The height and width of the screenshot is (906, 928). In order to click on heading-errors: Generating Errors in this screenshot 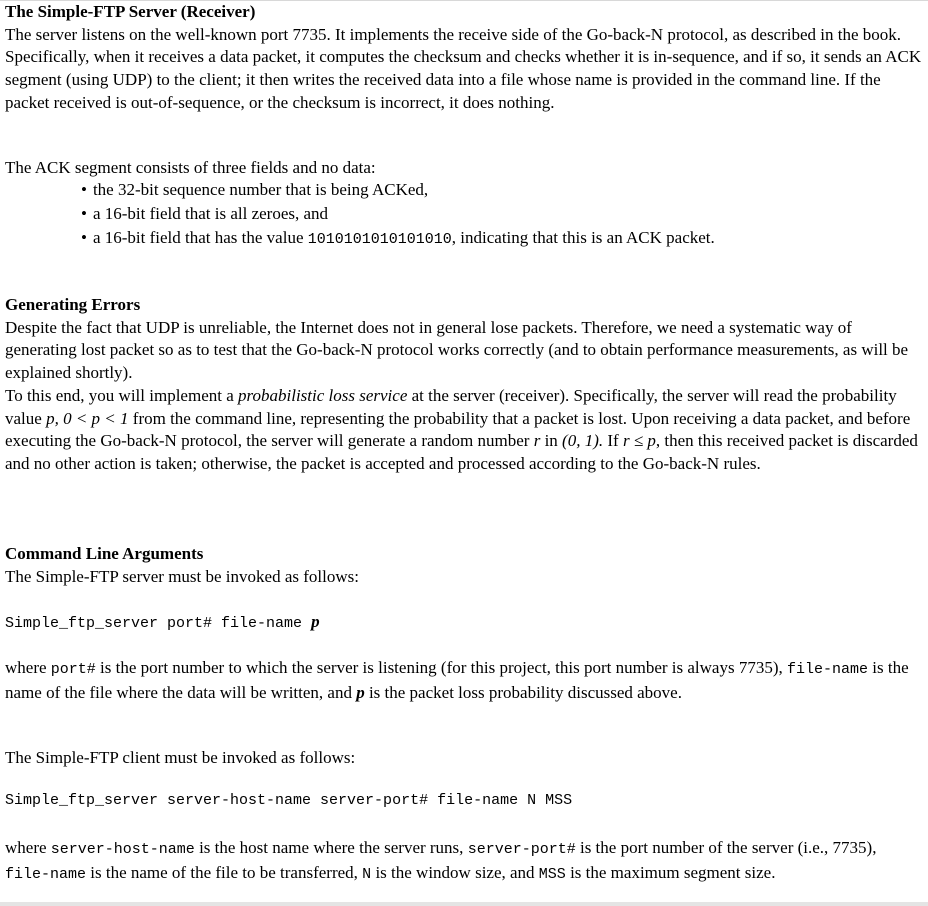, I will do `click(73, 304)`.